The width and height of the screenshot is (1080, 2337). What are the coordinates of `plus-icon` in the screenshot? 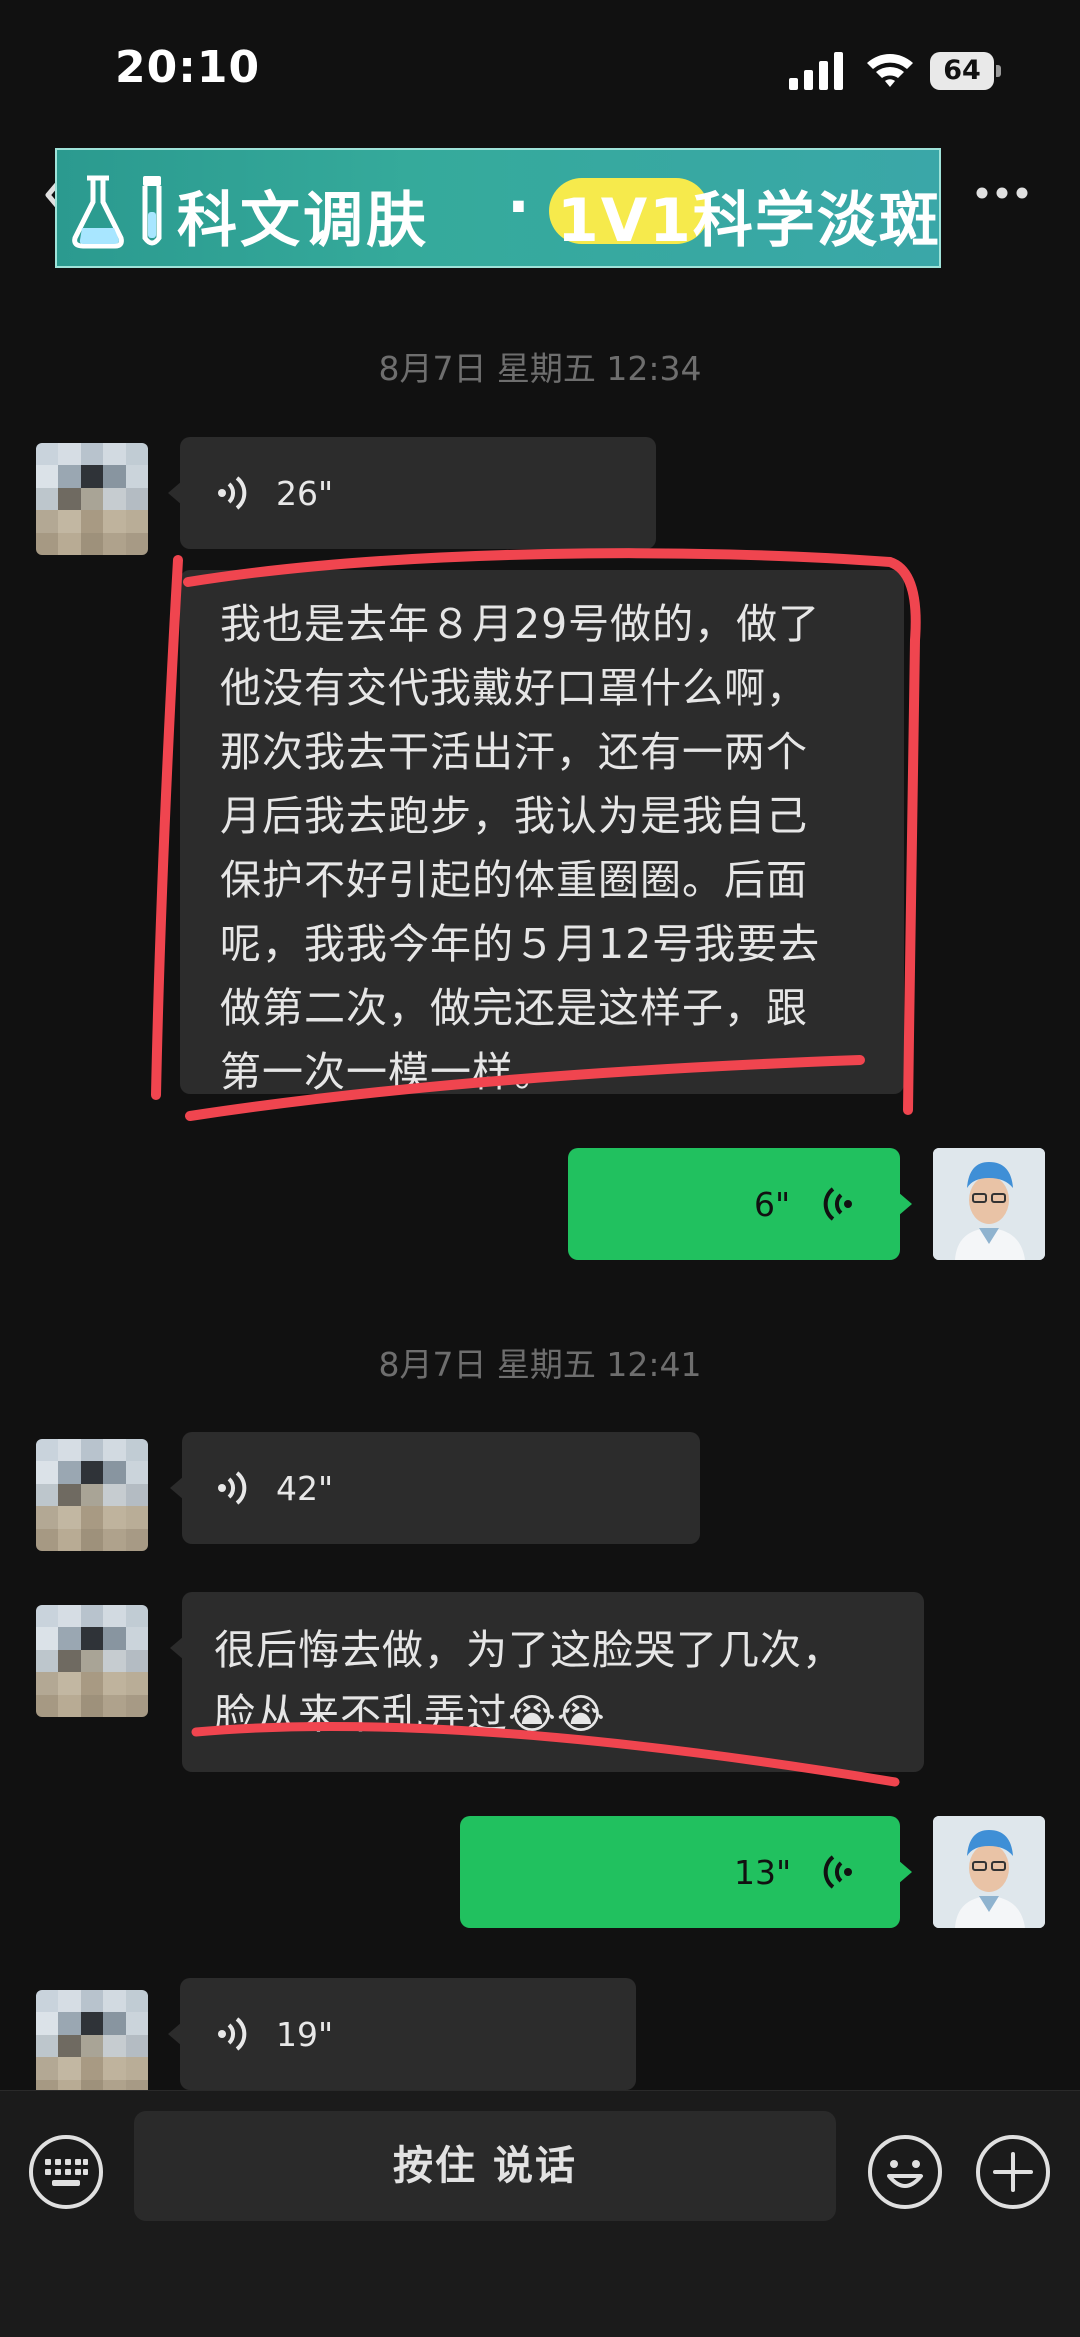 It's located at (1013, 2172).